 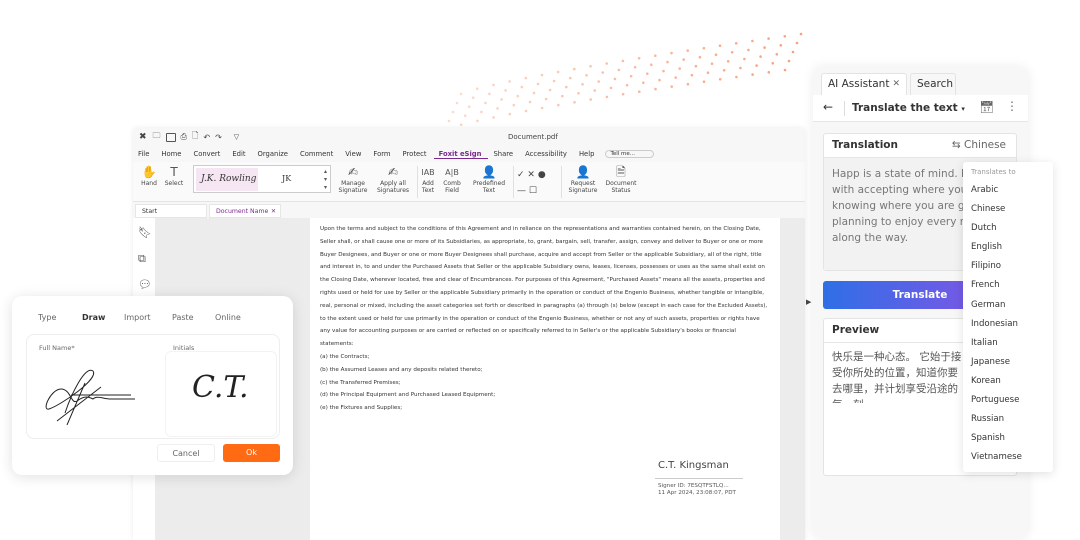 What do you see at coordinates (537, 183) in the screenshot?
I see `mark-tools: ✓ ✕ ● — ☐` at bounding box center [537, 183].